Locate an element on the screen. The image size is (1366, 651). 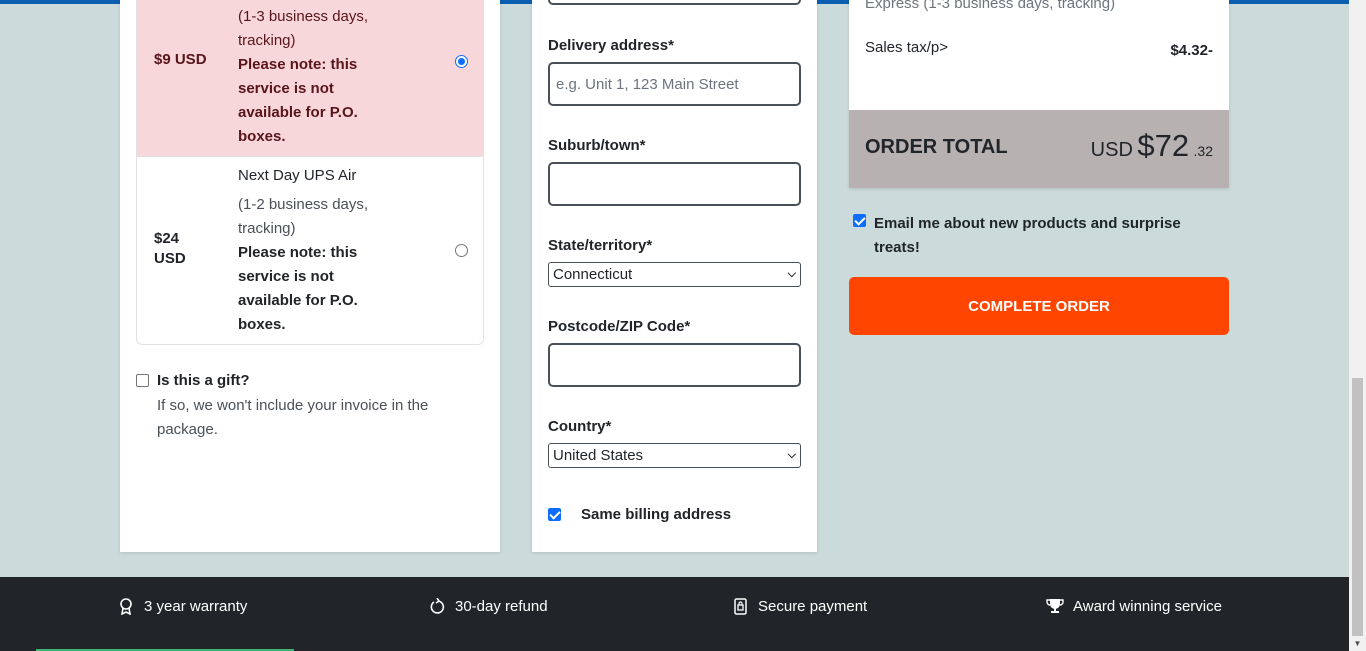
previous-input-edge is located at coordinates (674, 2).